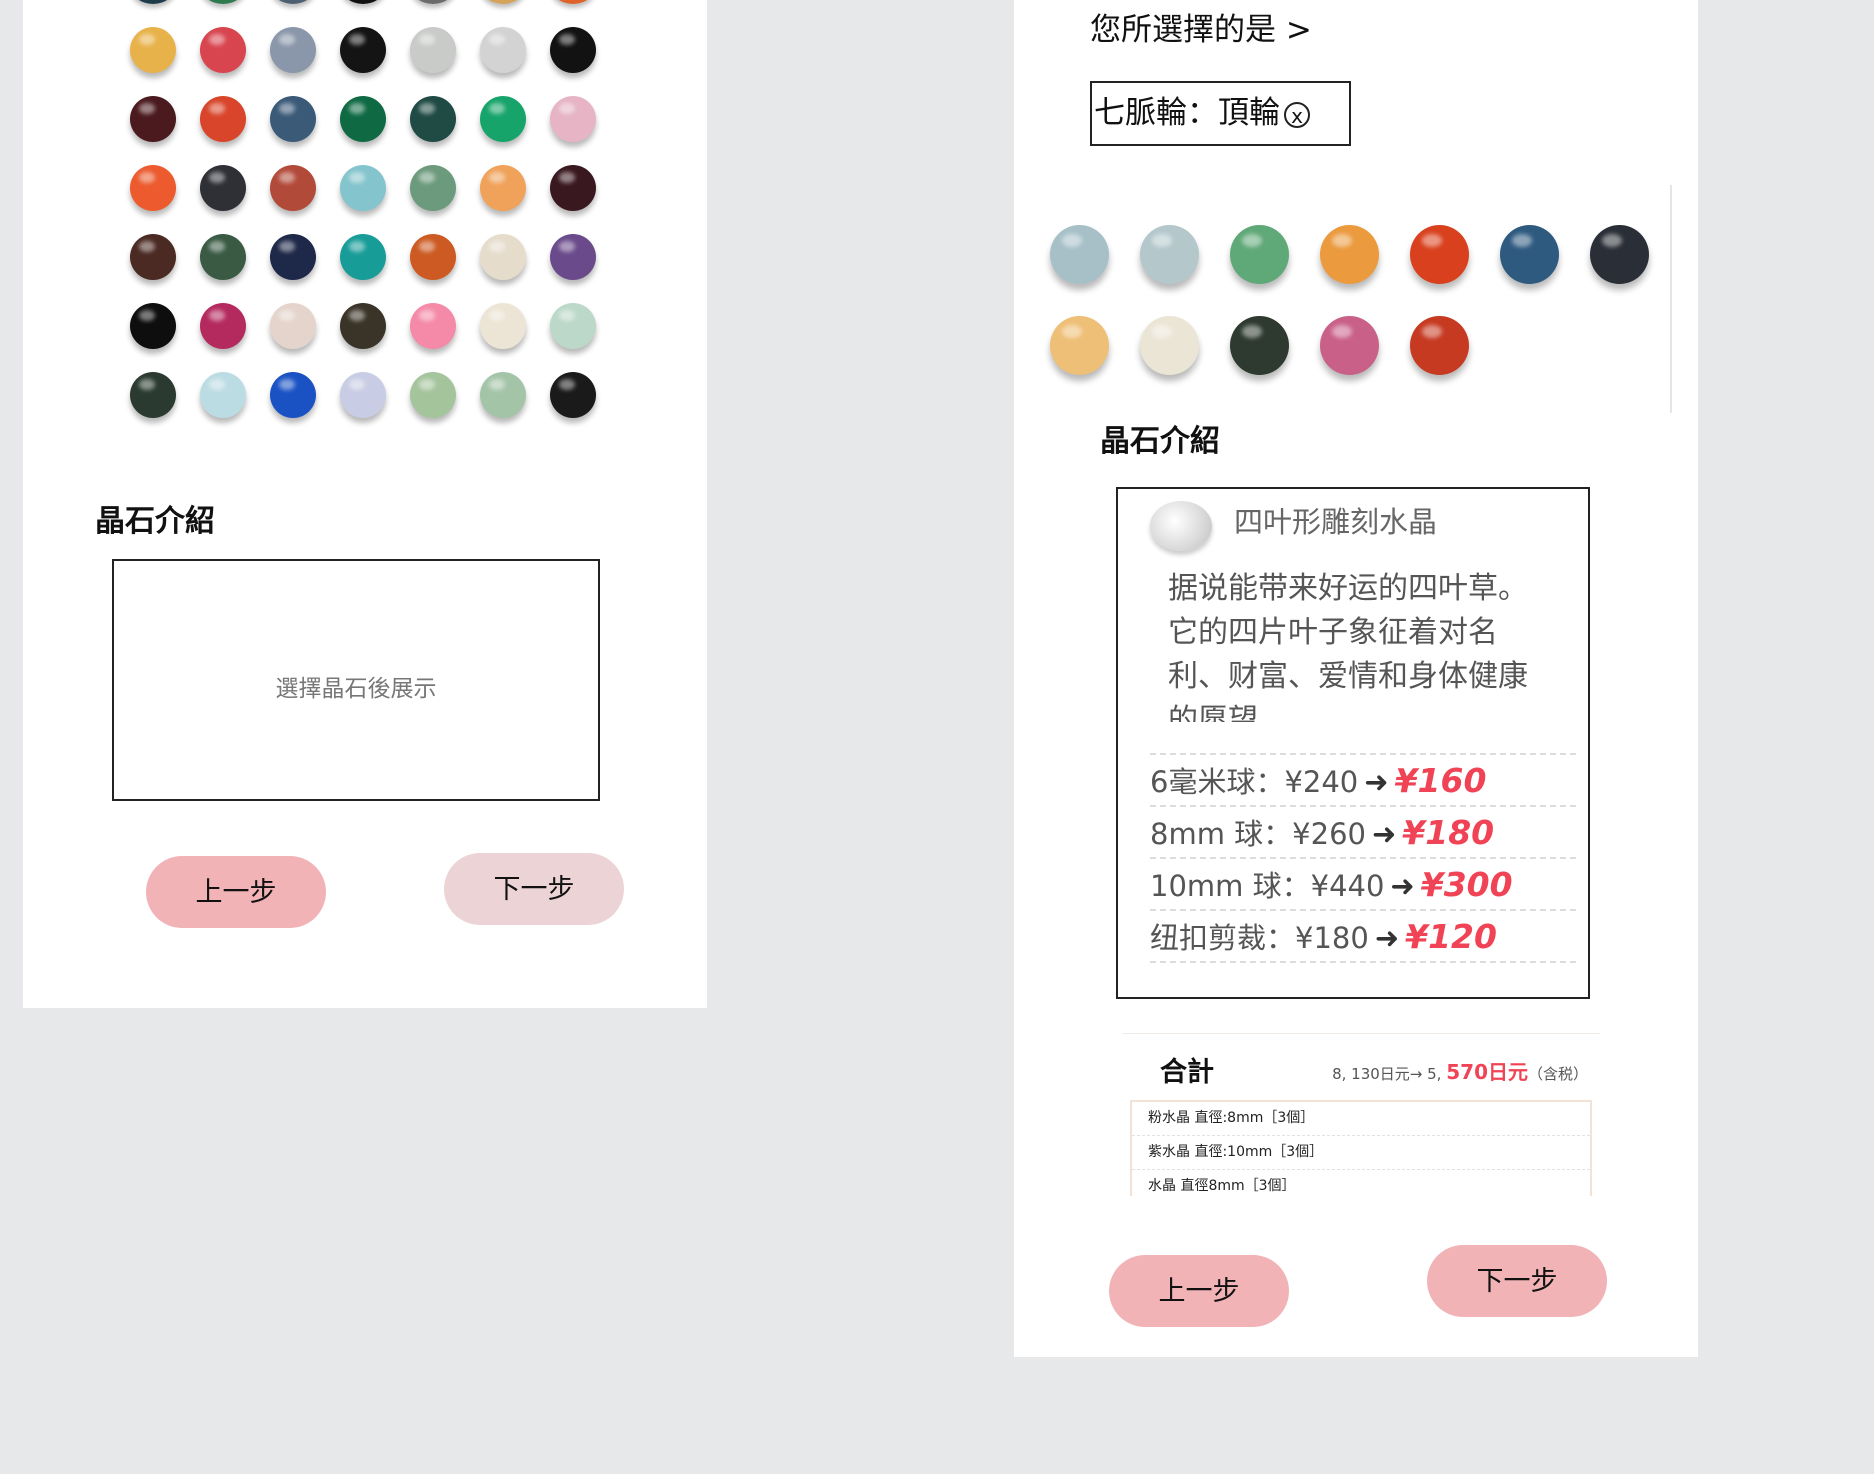 The image size is (1874, 1474). Describe the element at coordinates (1389, 1074) in the screenshot. I see `total-old-price: 8, 130日元→ 5,` at that location.